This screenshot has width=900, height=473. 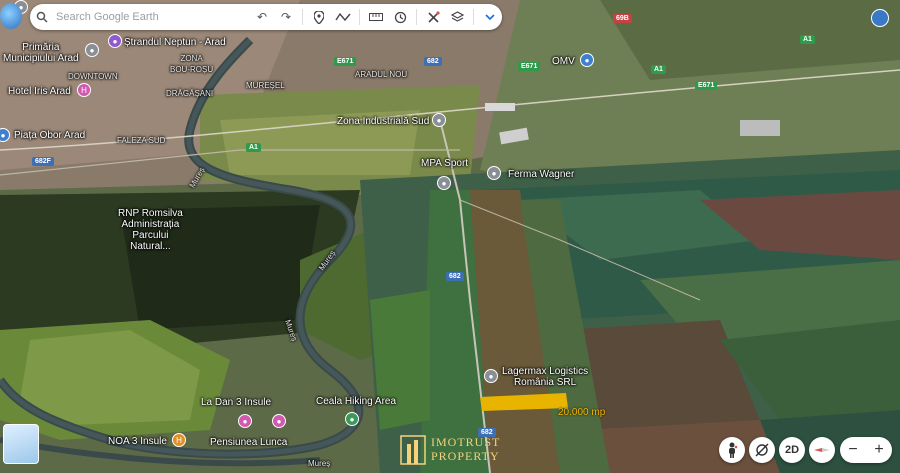 What do you see at coordinates (383, 121) in the screenshot?
I see `place-label-zona-industriala: Zona Industrială Sud` at bounding box center [383, 121].